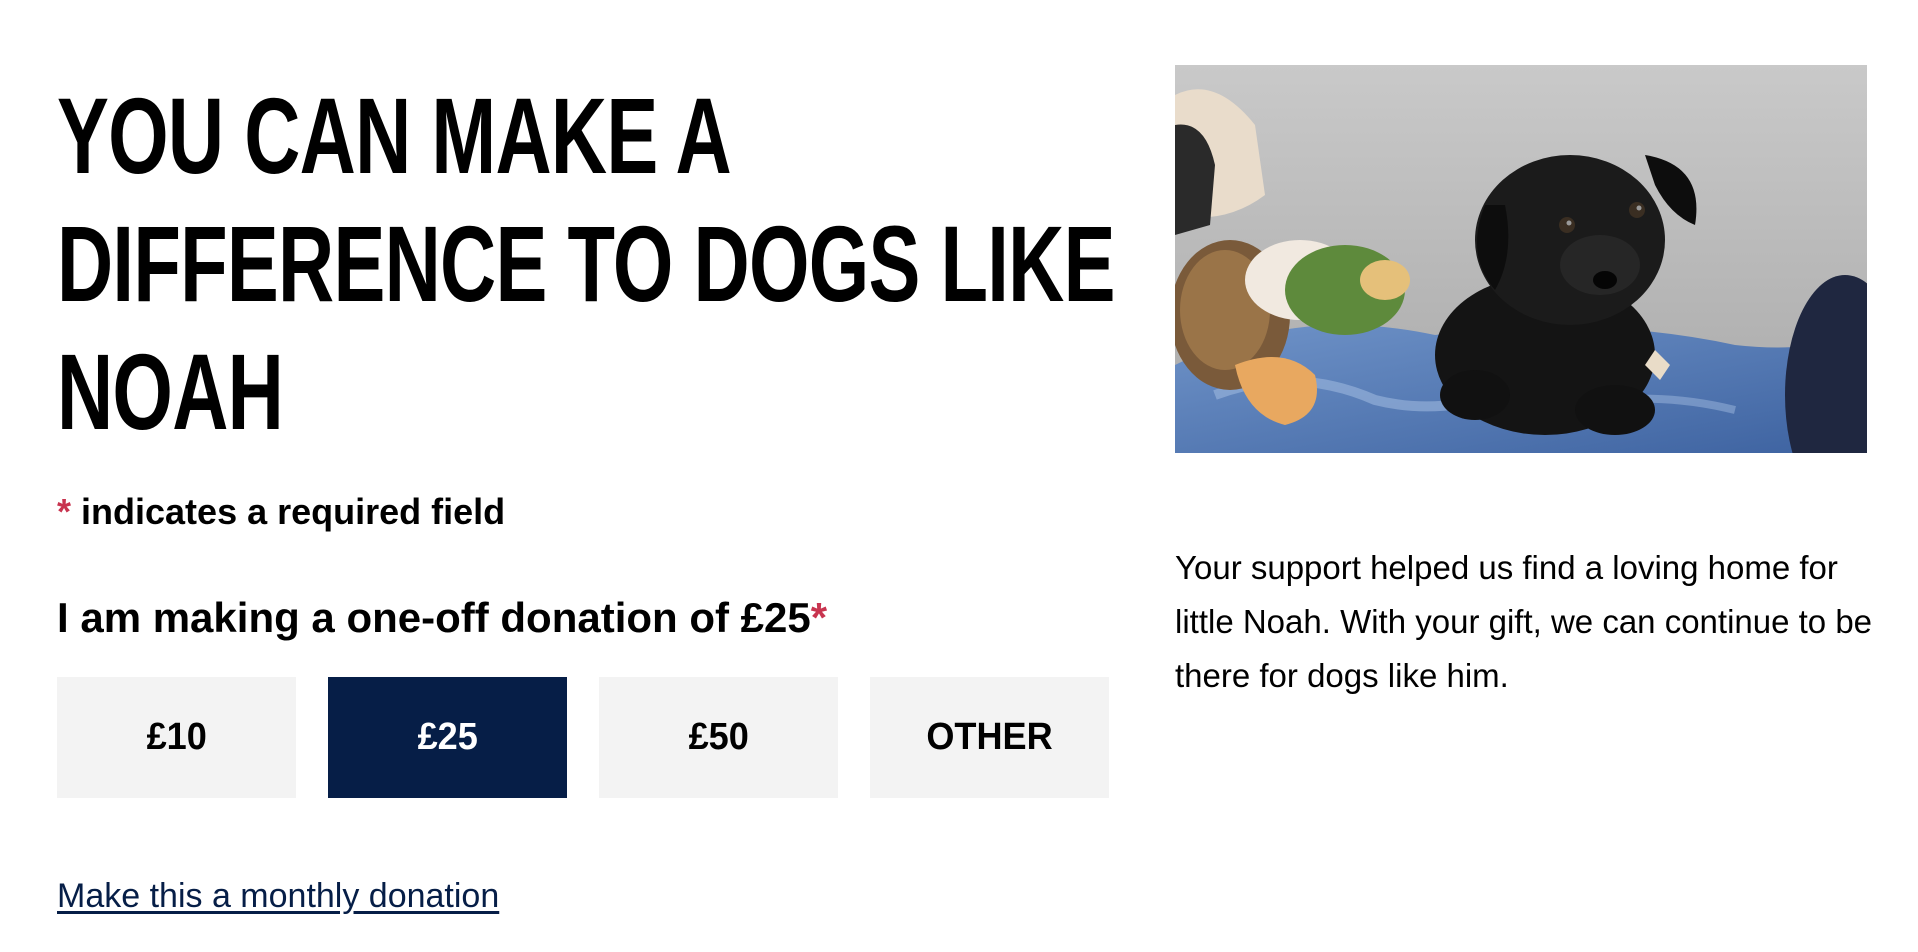 The image size is (1918, 952). I want to click on required-field-note: * indicates a required field, so click(281, 512).